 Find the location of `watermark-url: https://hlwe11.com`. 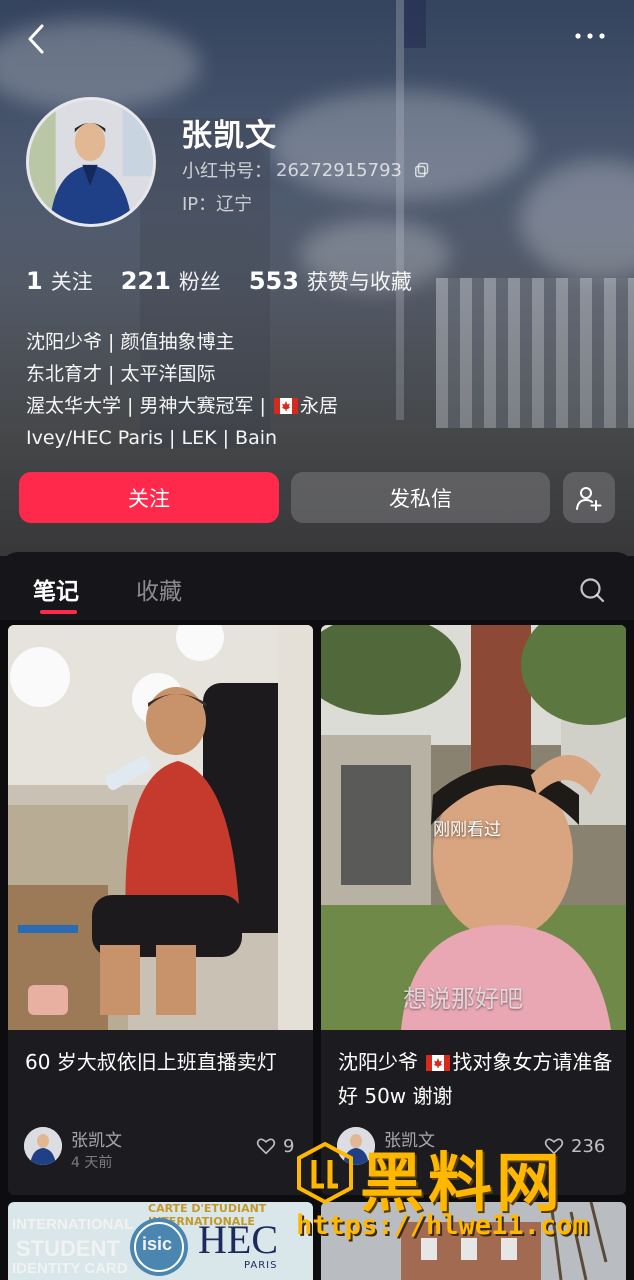

watermark-url: https://hlwe11.com is located at coordinates (442, 1225).